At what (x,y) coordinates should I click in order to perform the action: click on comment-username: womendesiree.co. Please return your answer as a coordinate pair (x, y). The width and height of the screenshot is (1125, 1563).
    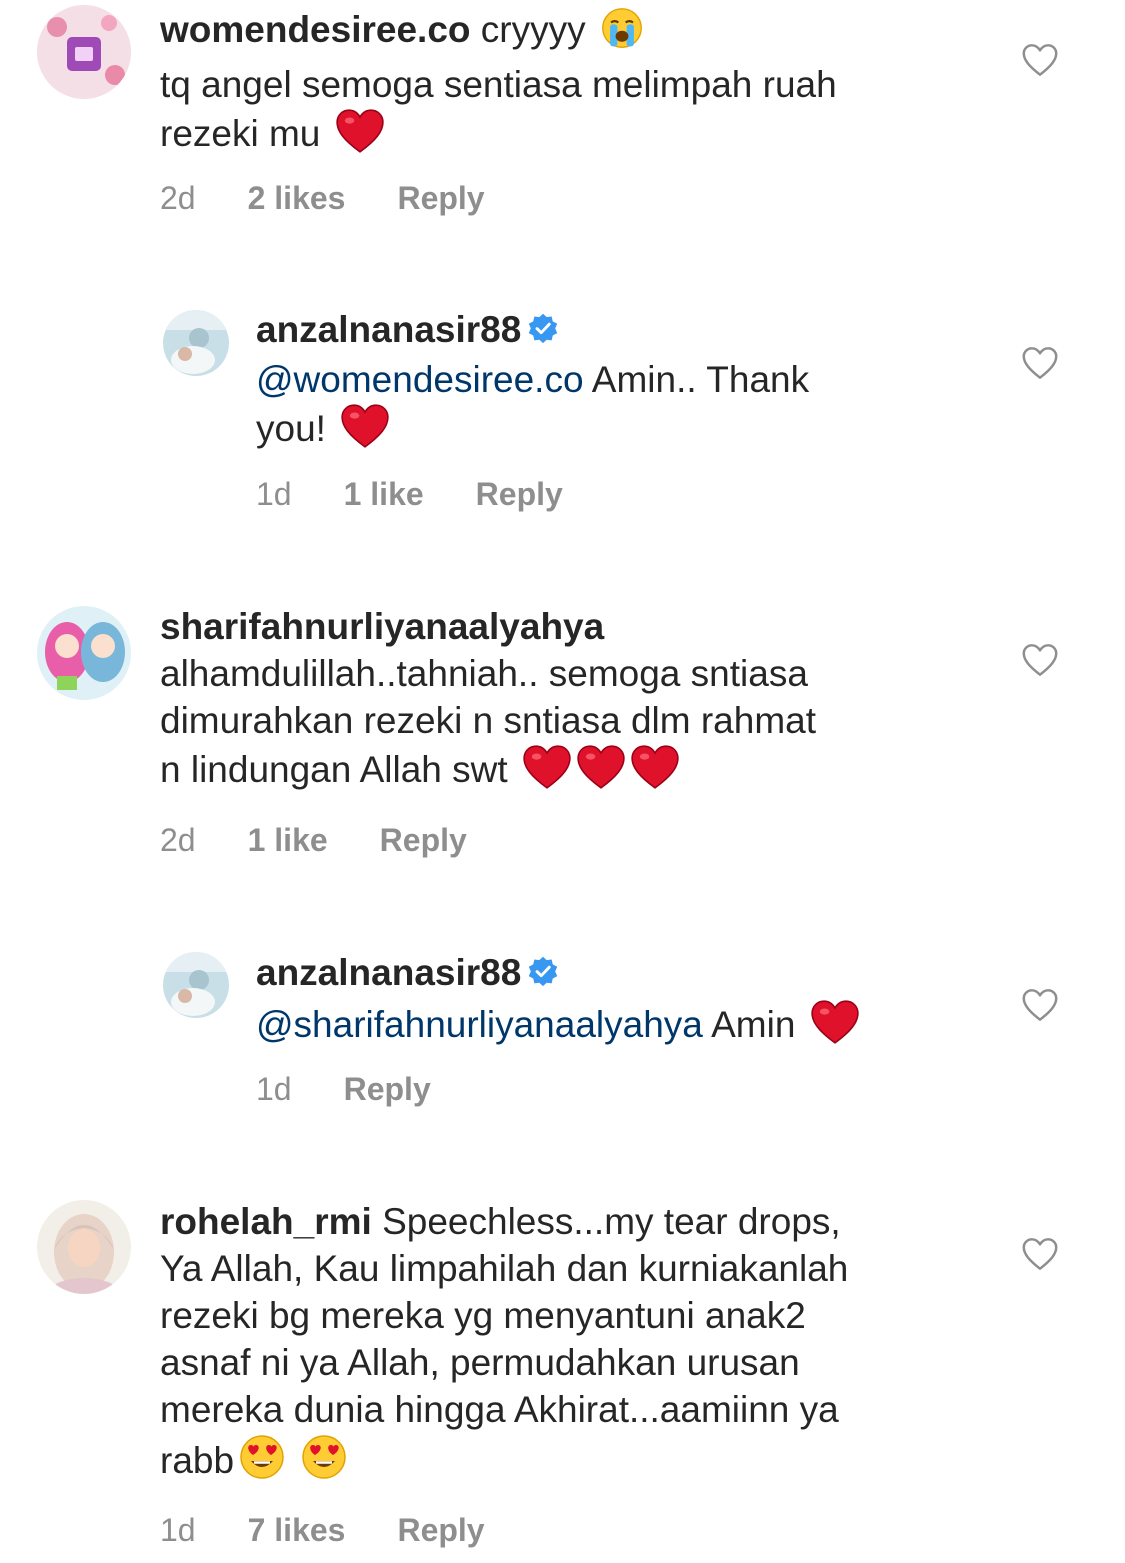
    Looking at the image, I should click on (315, 29).